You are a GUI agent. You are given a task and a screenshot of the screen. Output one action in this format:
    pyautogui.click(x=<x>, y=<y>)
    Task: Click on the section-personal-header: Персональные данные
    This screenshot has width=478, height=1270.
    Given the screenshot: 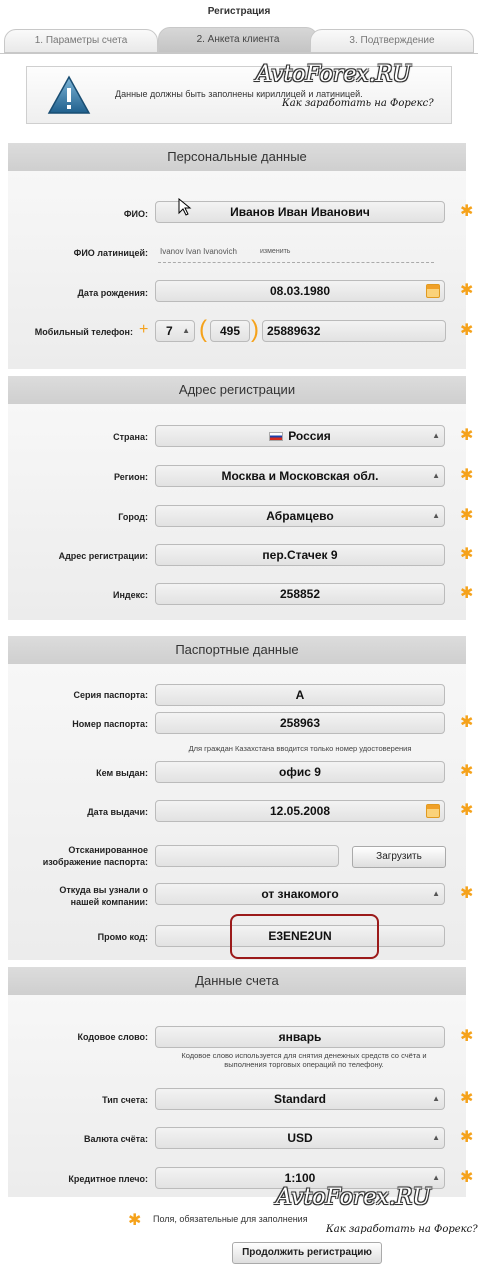 What is the action you would take?
    pyautogui.click(x=237, y=157)
    